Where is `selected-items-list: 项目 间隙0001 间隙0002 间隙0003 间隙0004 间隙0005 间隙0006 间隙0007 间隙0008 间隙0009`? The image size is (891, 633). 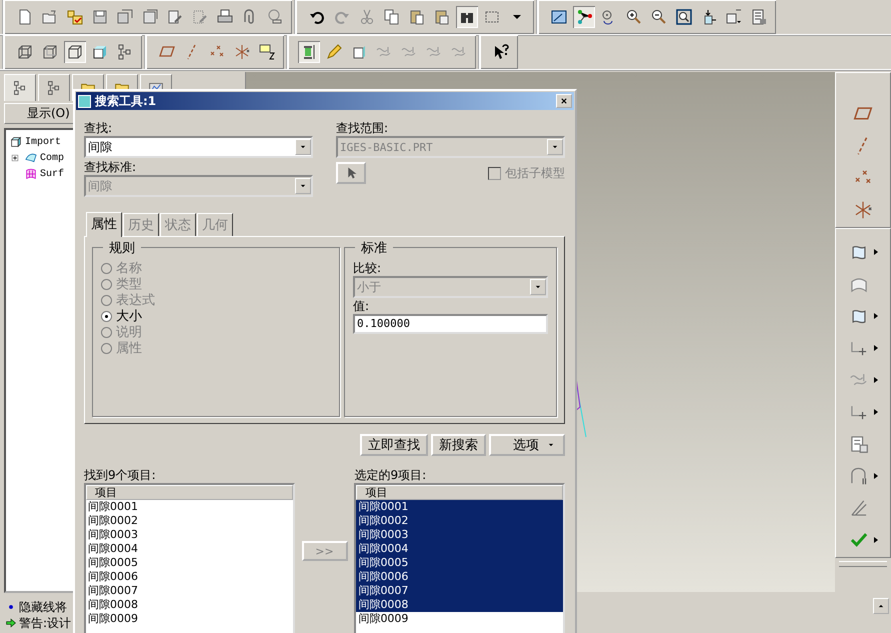
selected-items-list: 项目 间隙0001 间隙0002 间隙0003 间隙0004 间隙0005 间隙0006 间隙0007 间隙0008 间隙0009 is located at coordinates (459, 558).